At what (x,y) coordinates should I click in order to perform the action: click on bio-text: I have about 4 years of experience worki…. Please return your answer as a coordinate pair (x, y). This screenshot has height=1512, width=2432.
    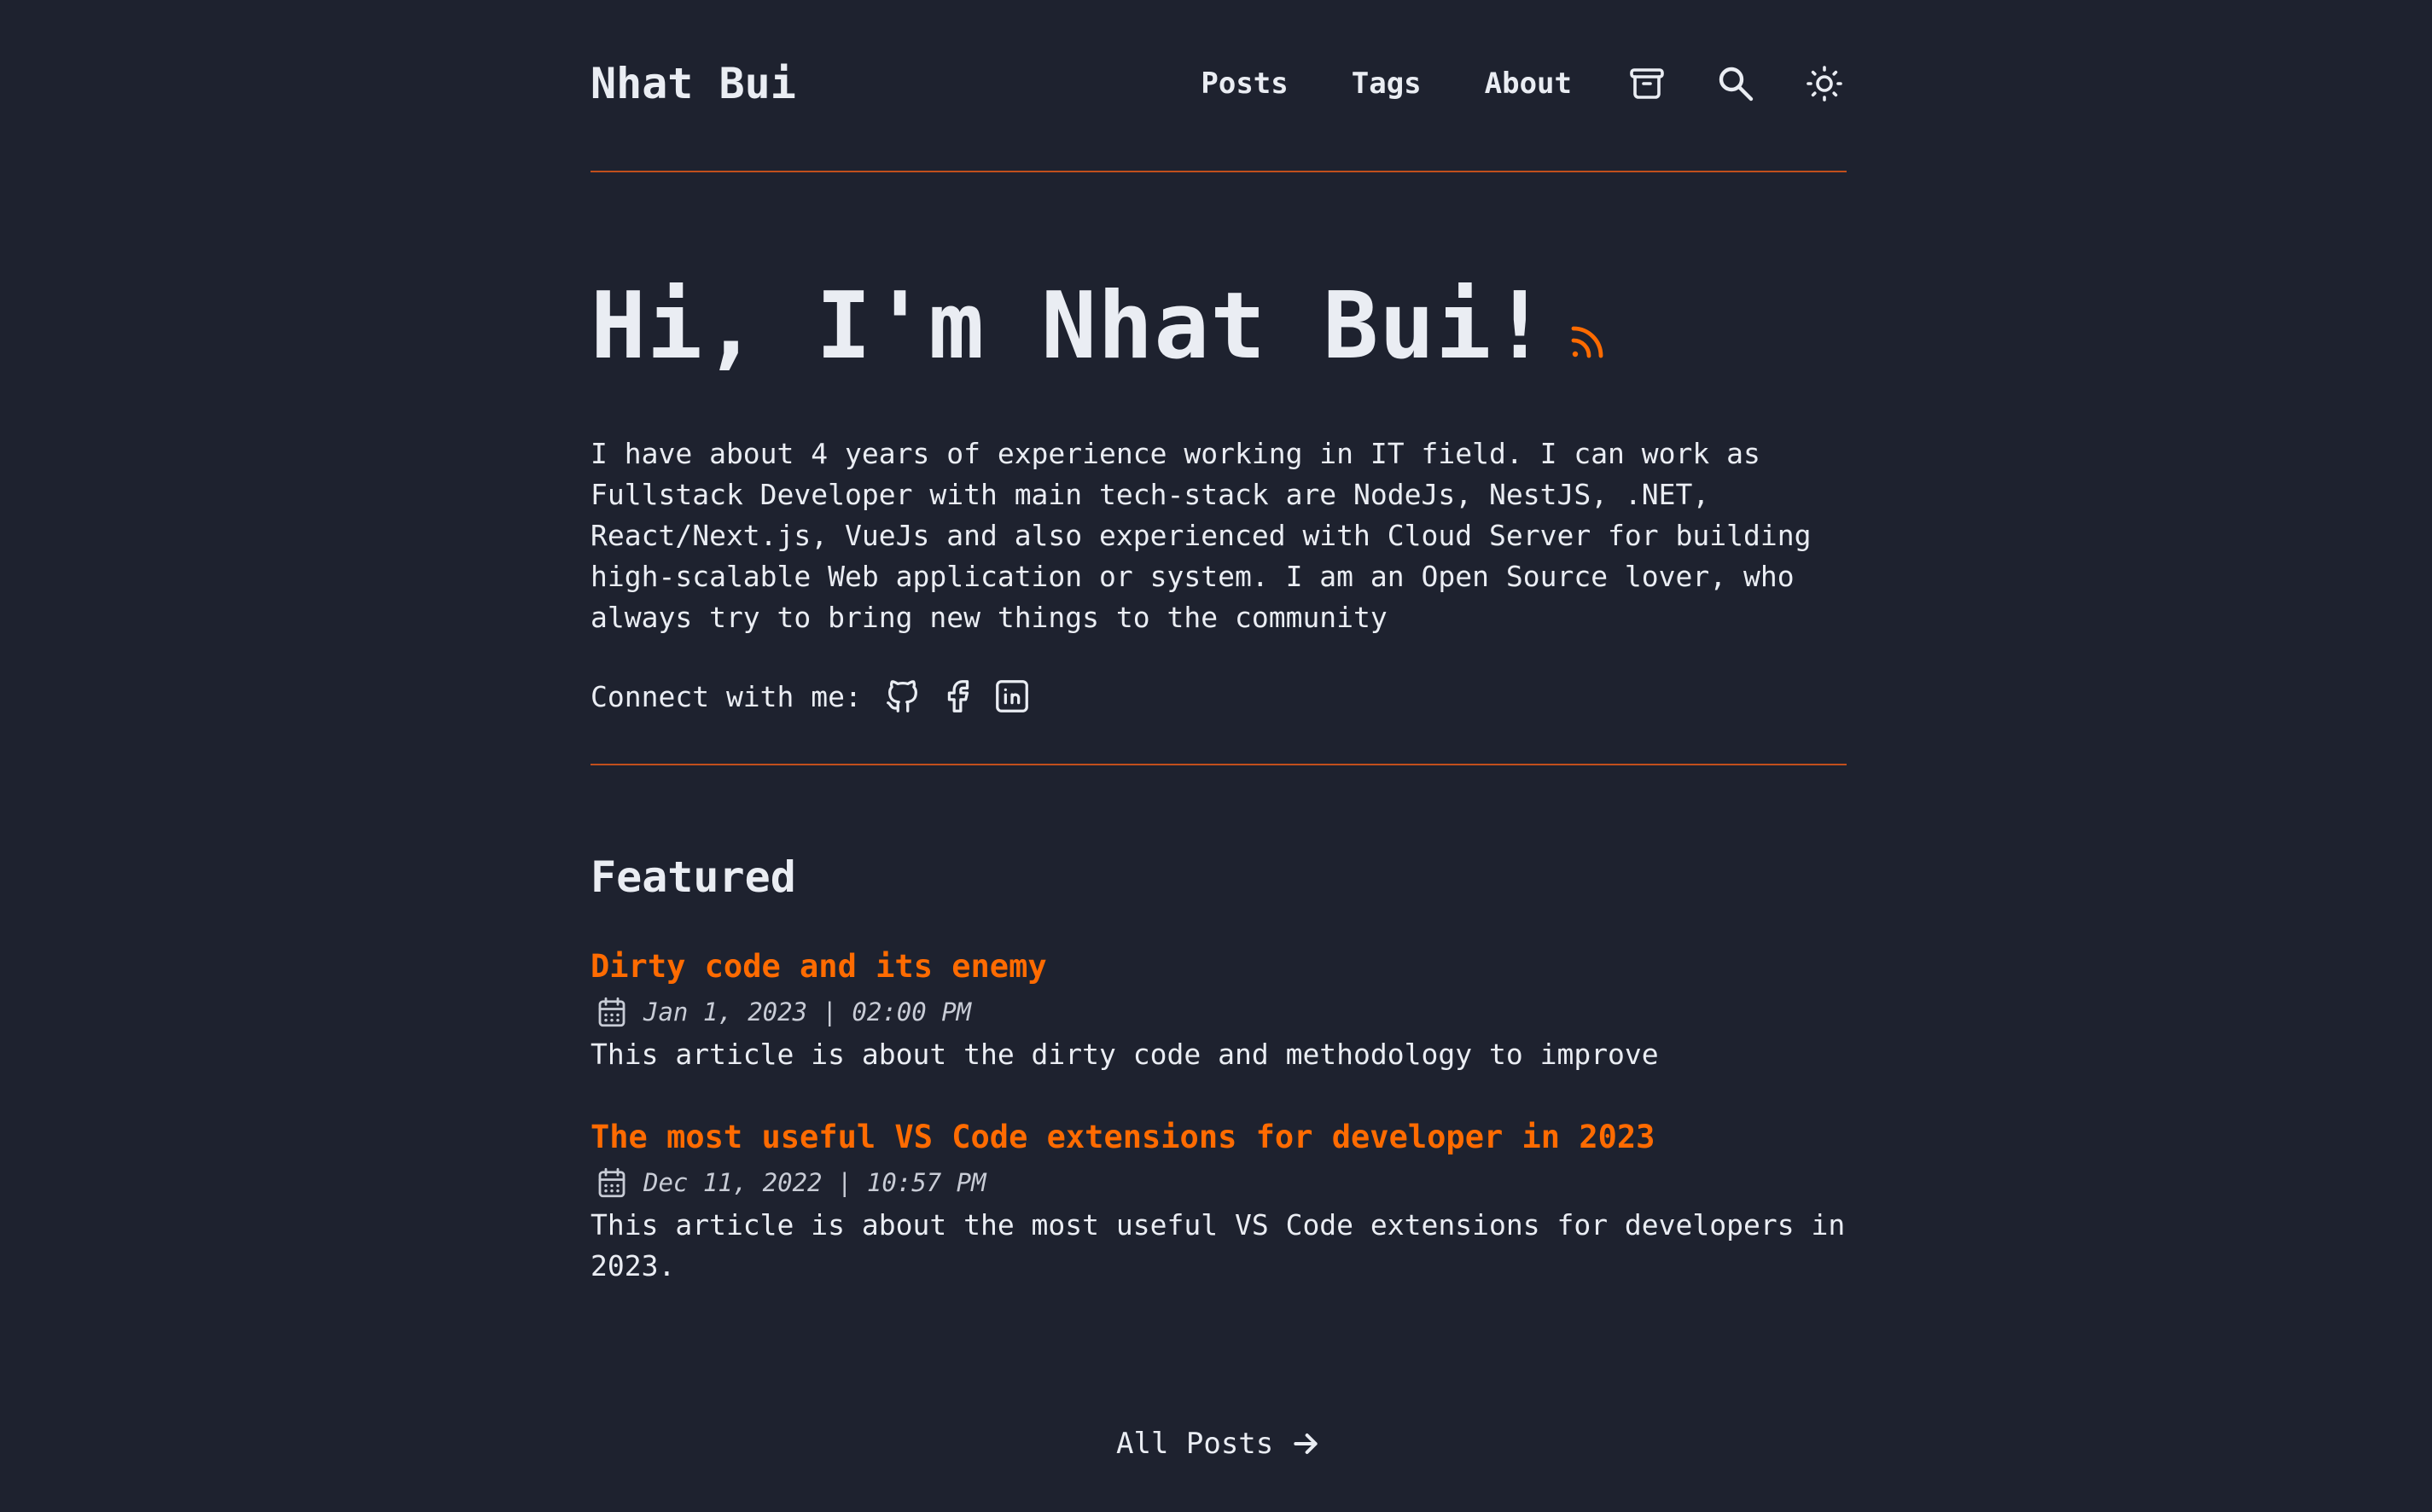
    Looking at the image, I should click on (1201, 535).